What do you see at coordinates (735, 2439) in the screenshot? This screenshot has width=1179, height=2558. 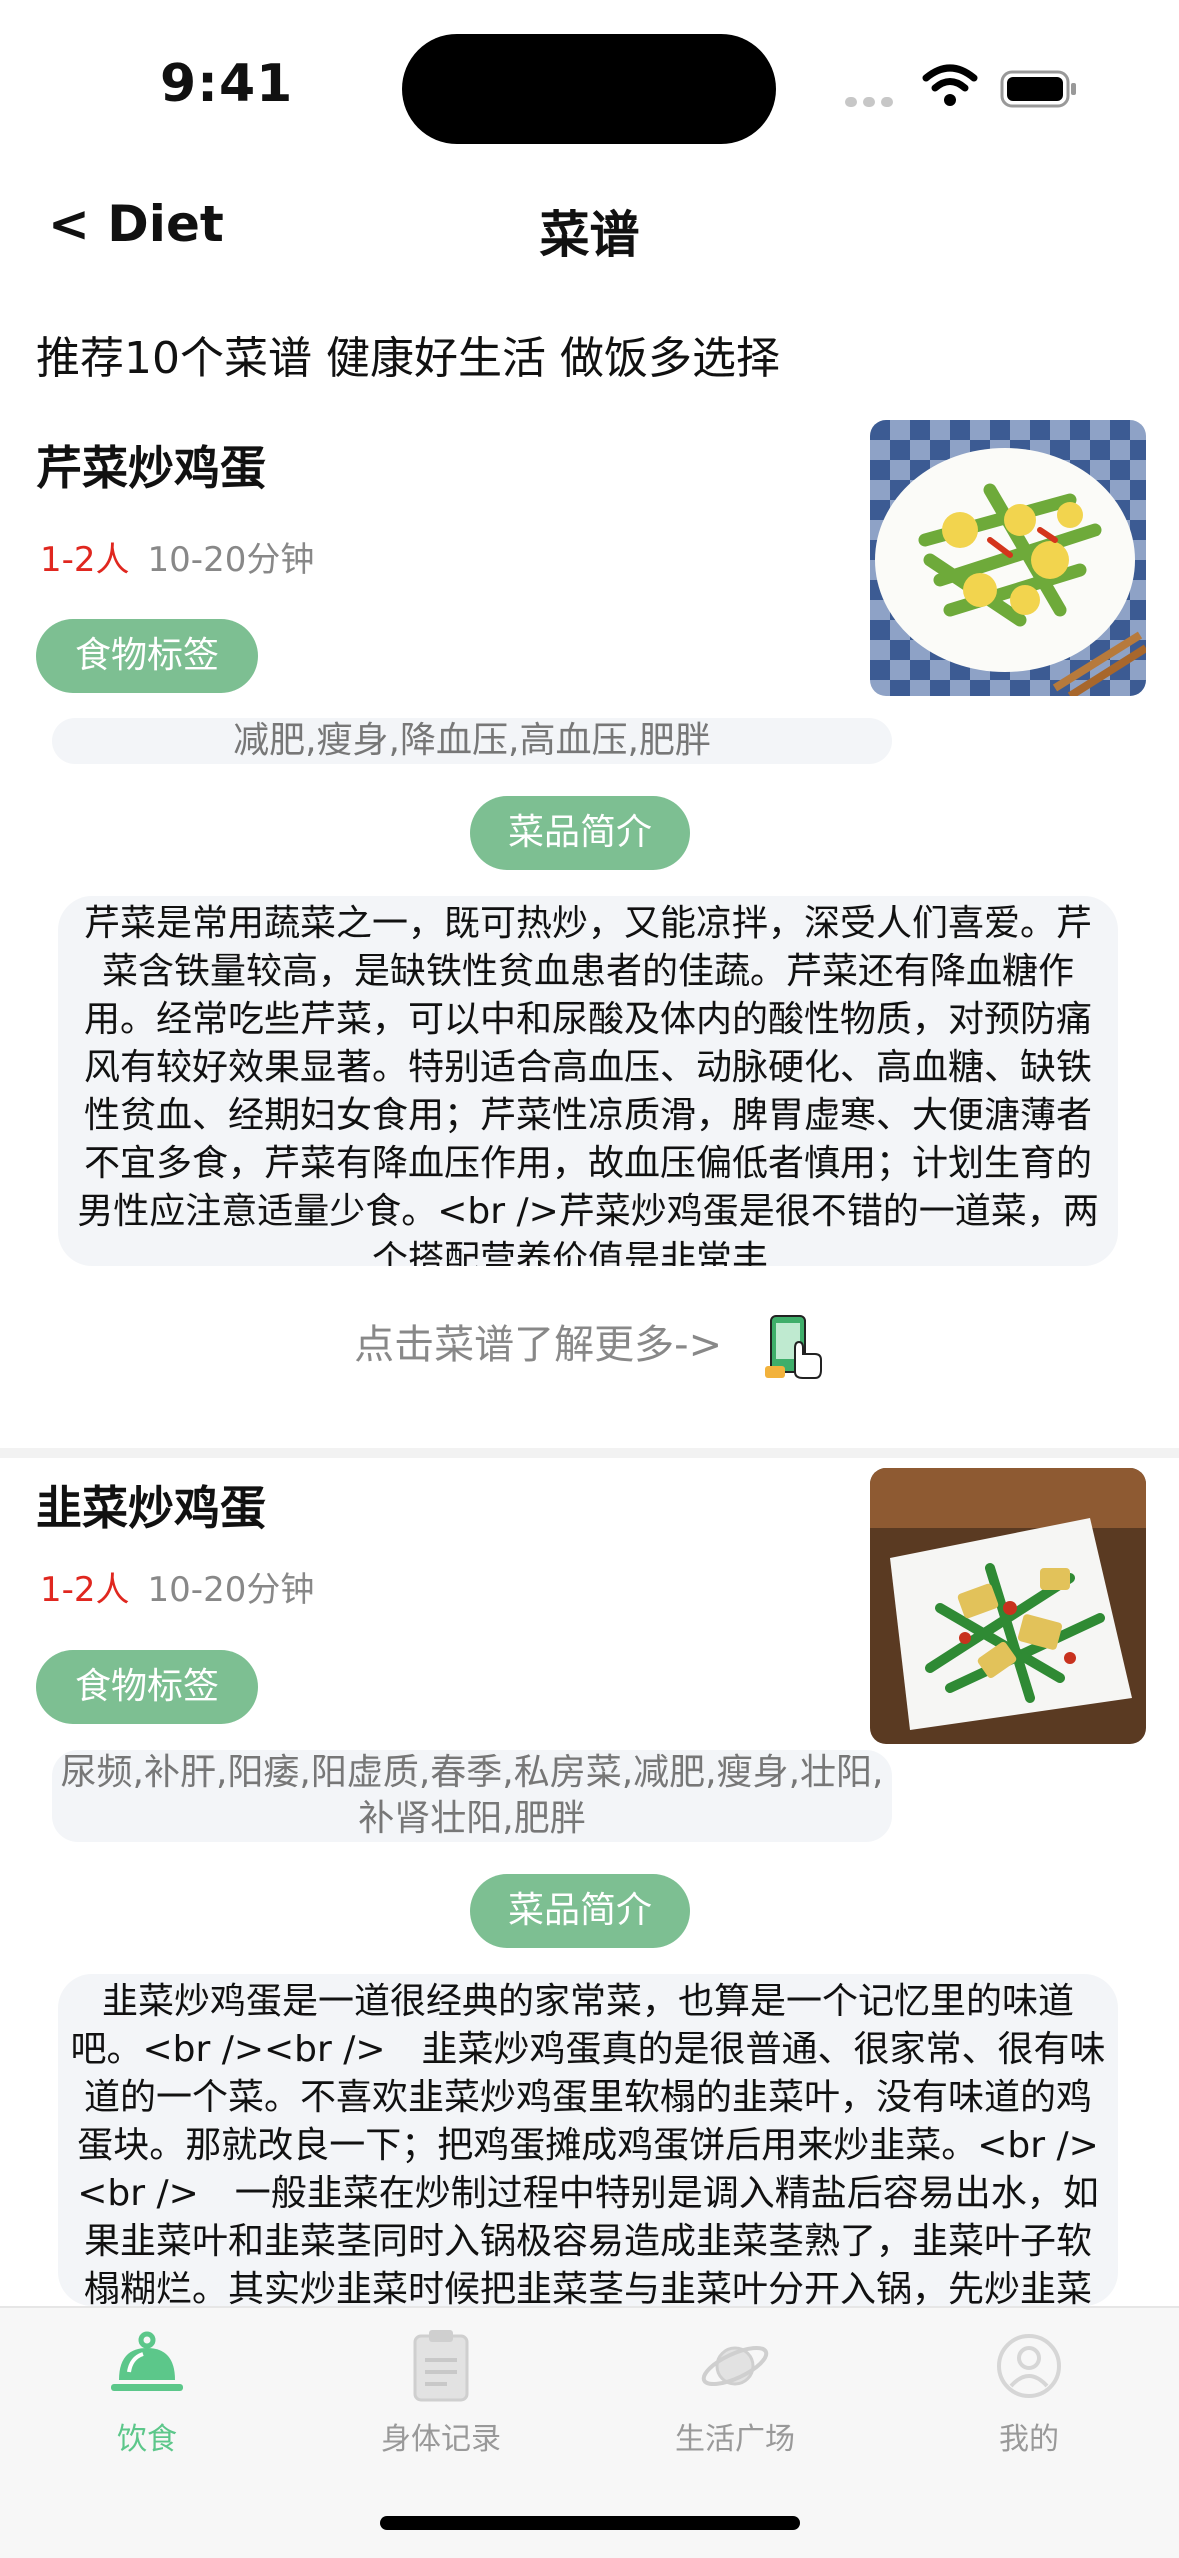 I see `tab-label: 生活广场` at bounding box center [735, 2439].